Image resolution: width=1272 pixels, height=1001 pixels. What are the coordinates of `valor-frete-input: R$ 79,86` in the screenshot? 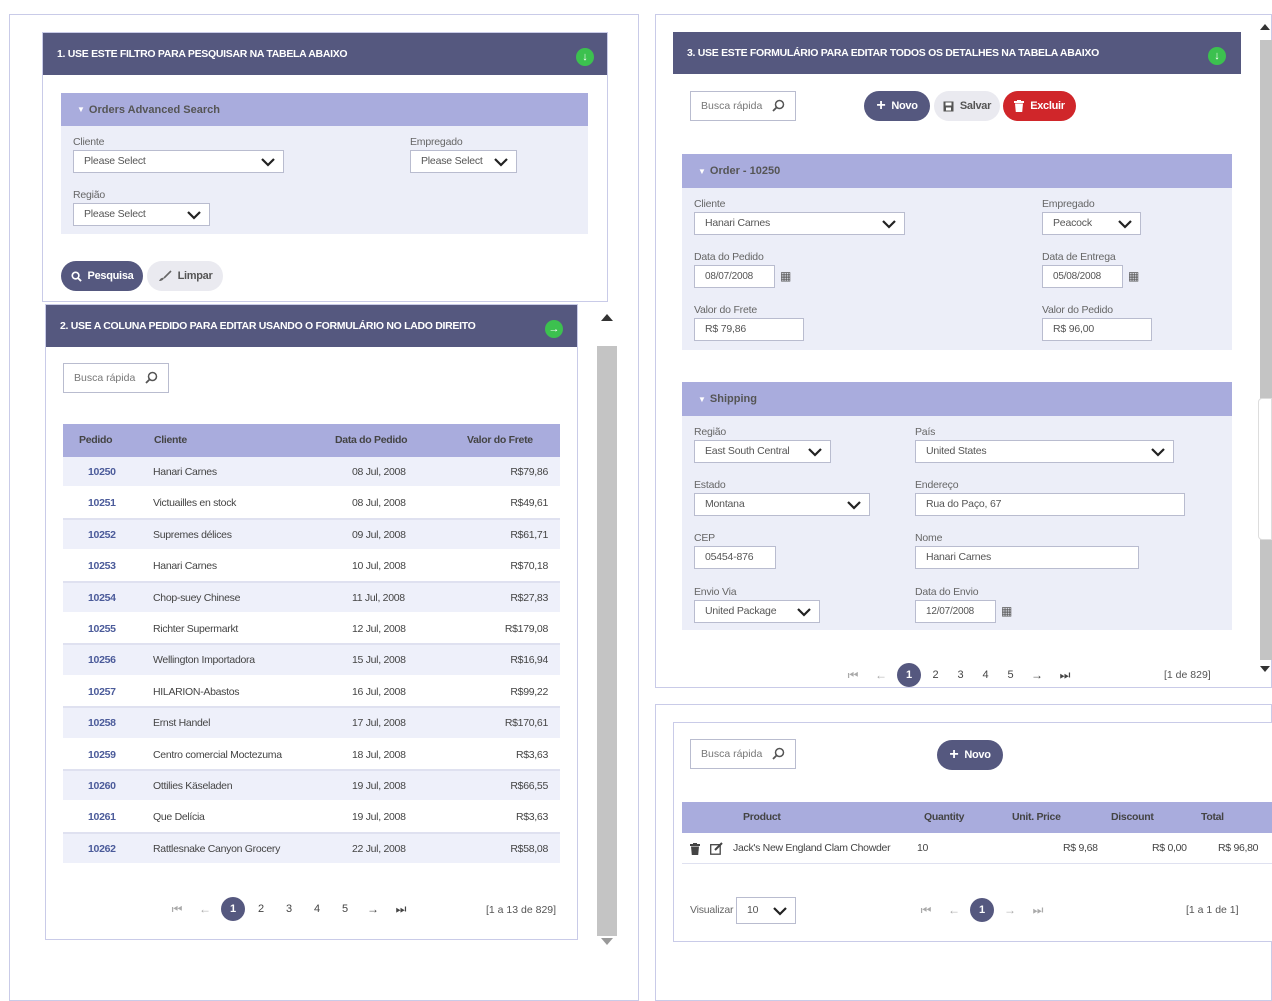 It's located at (749, 329).